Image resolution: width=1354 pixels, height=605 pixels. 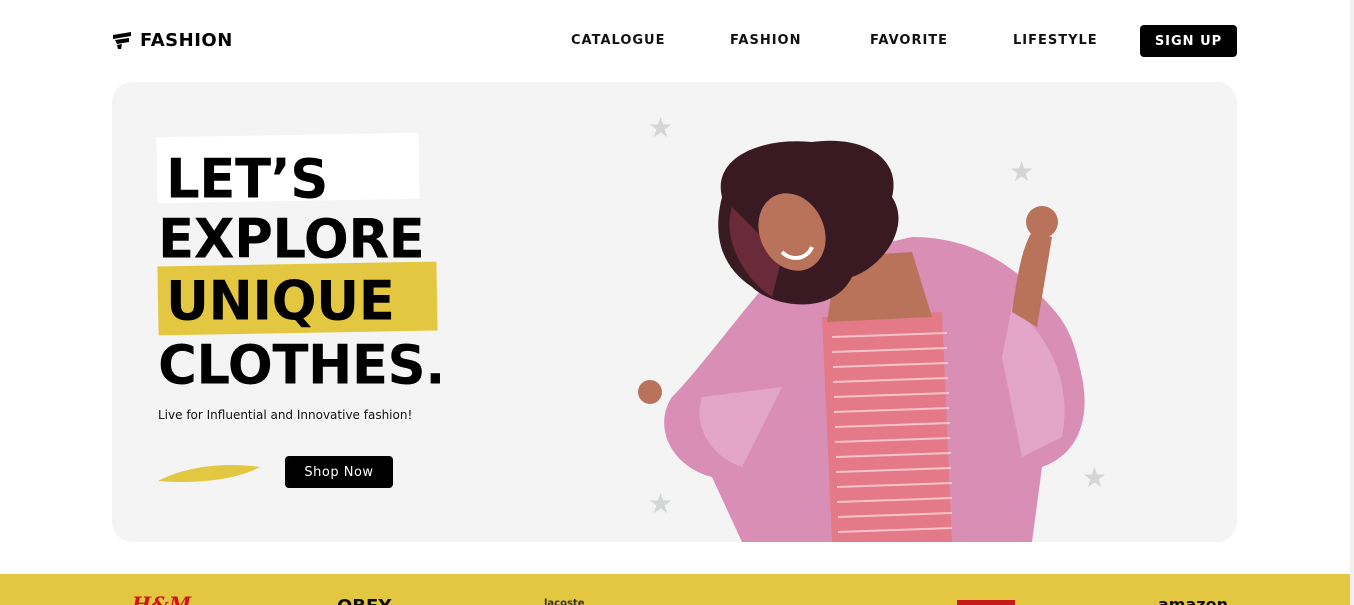 I want to click on yellow-swoosh-decoration, so click(x=209, y=473).